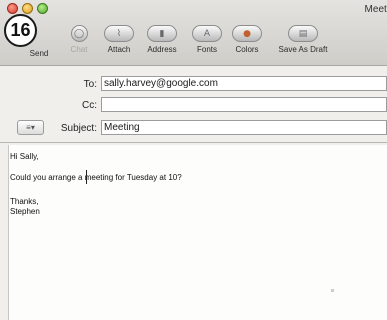  I want to click on header-fields-menu-button: ≡▾, so click(30, 127).